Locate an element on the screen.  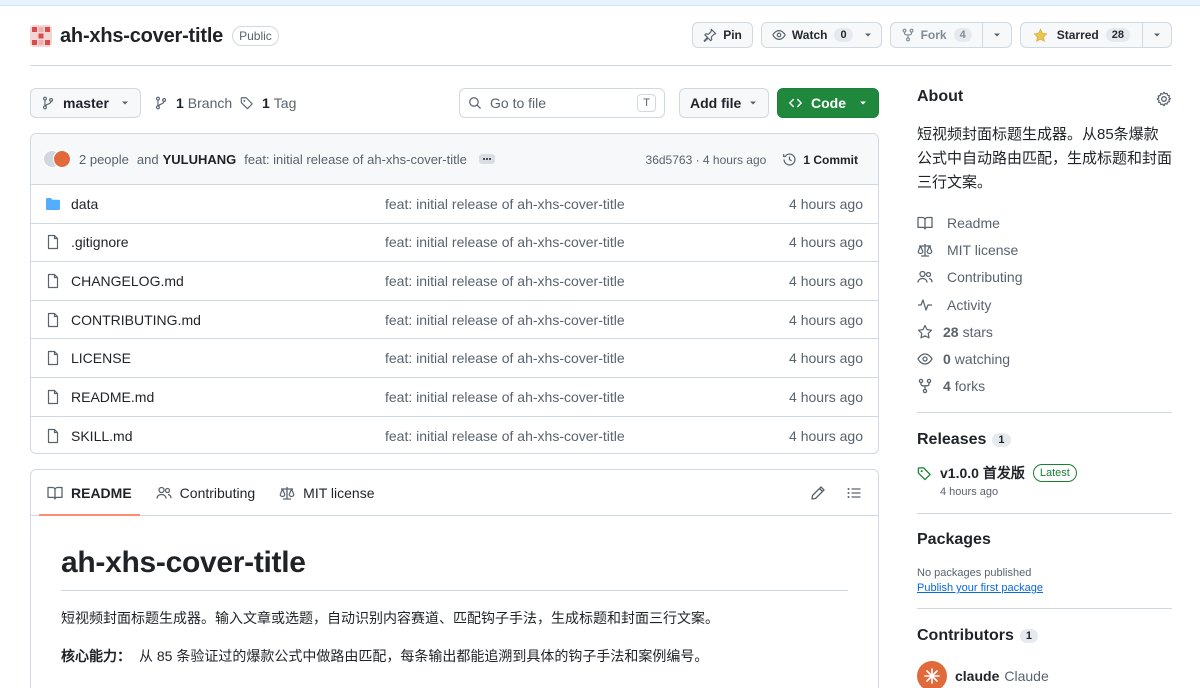
pin-button: Pin is located at coordinates (722, 35).